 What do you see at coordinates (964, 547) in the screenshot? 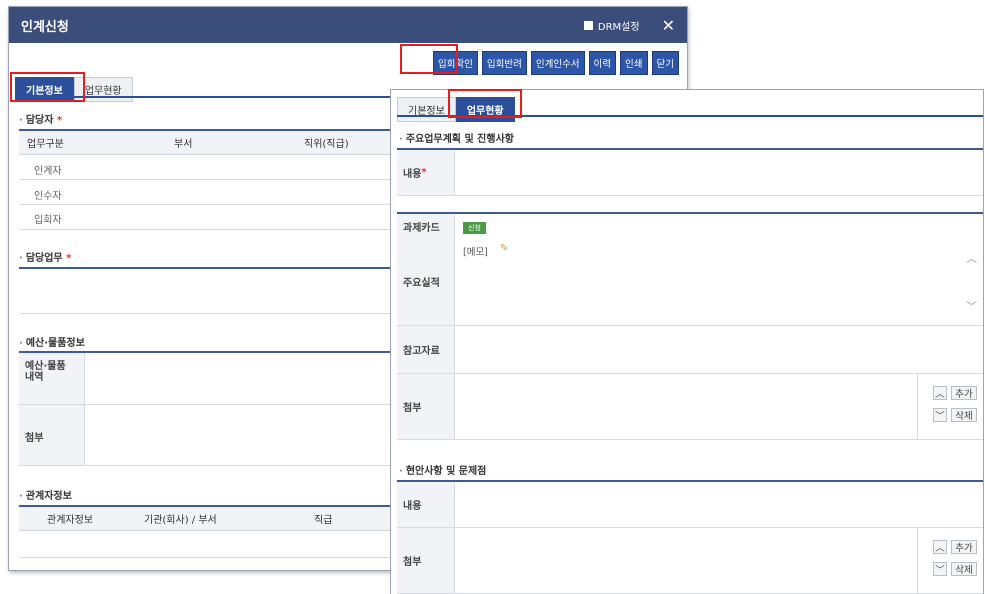
I see `issue-add-button: 추가` at bounding box center [964, 547].